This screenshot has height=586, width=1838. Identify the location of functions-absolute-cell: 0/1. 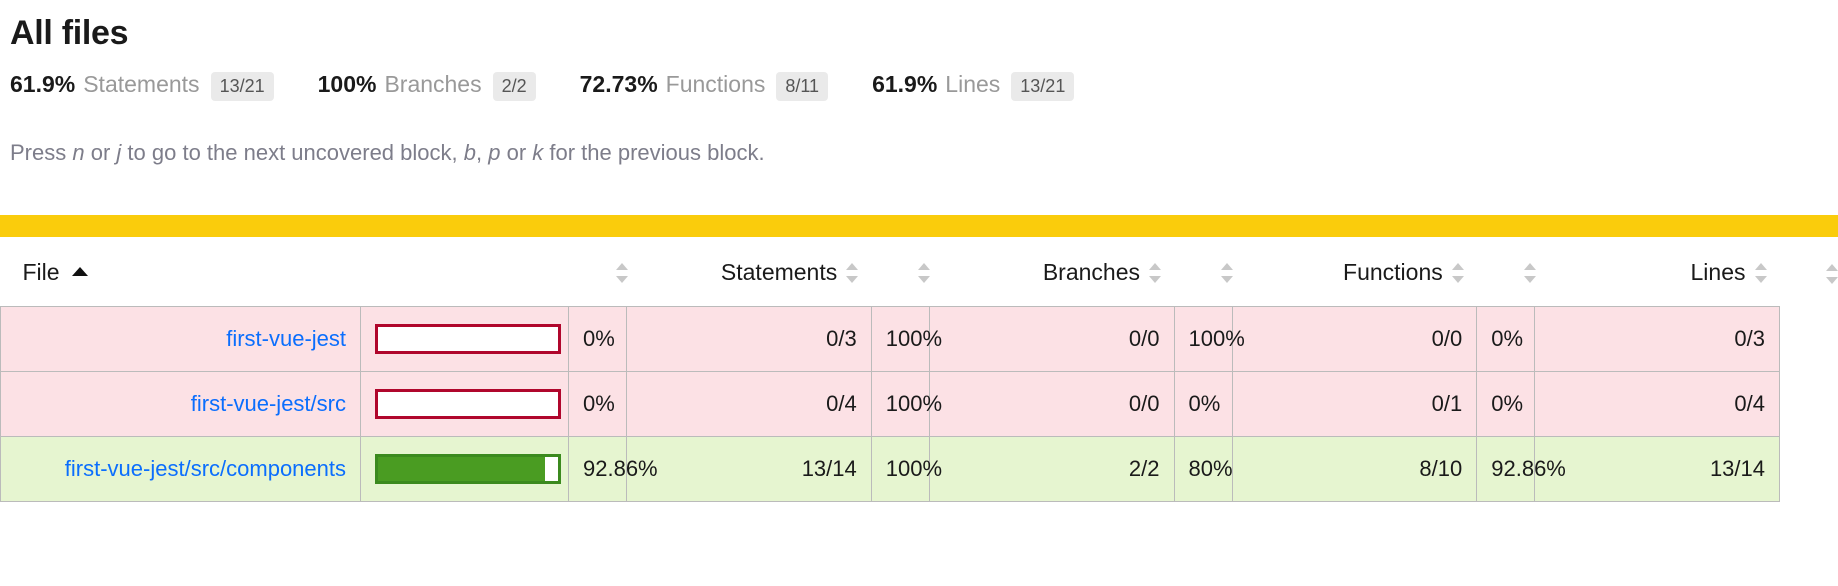
(1354, 404).